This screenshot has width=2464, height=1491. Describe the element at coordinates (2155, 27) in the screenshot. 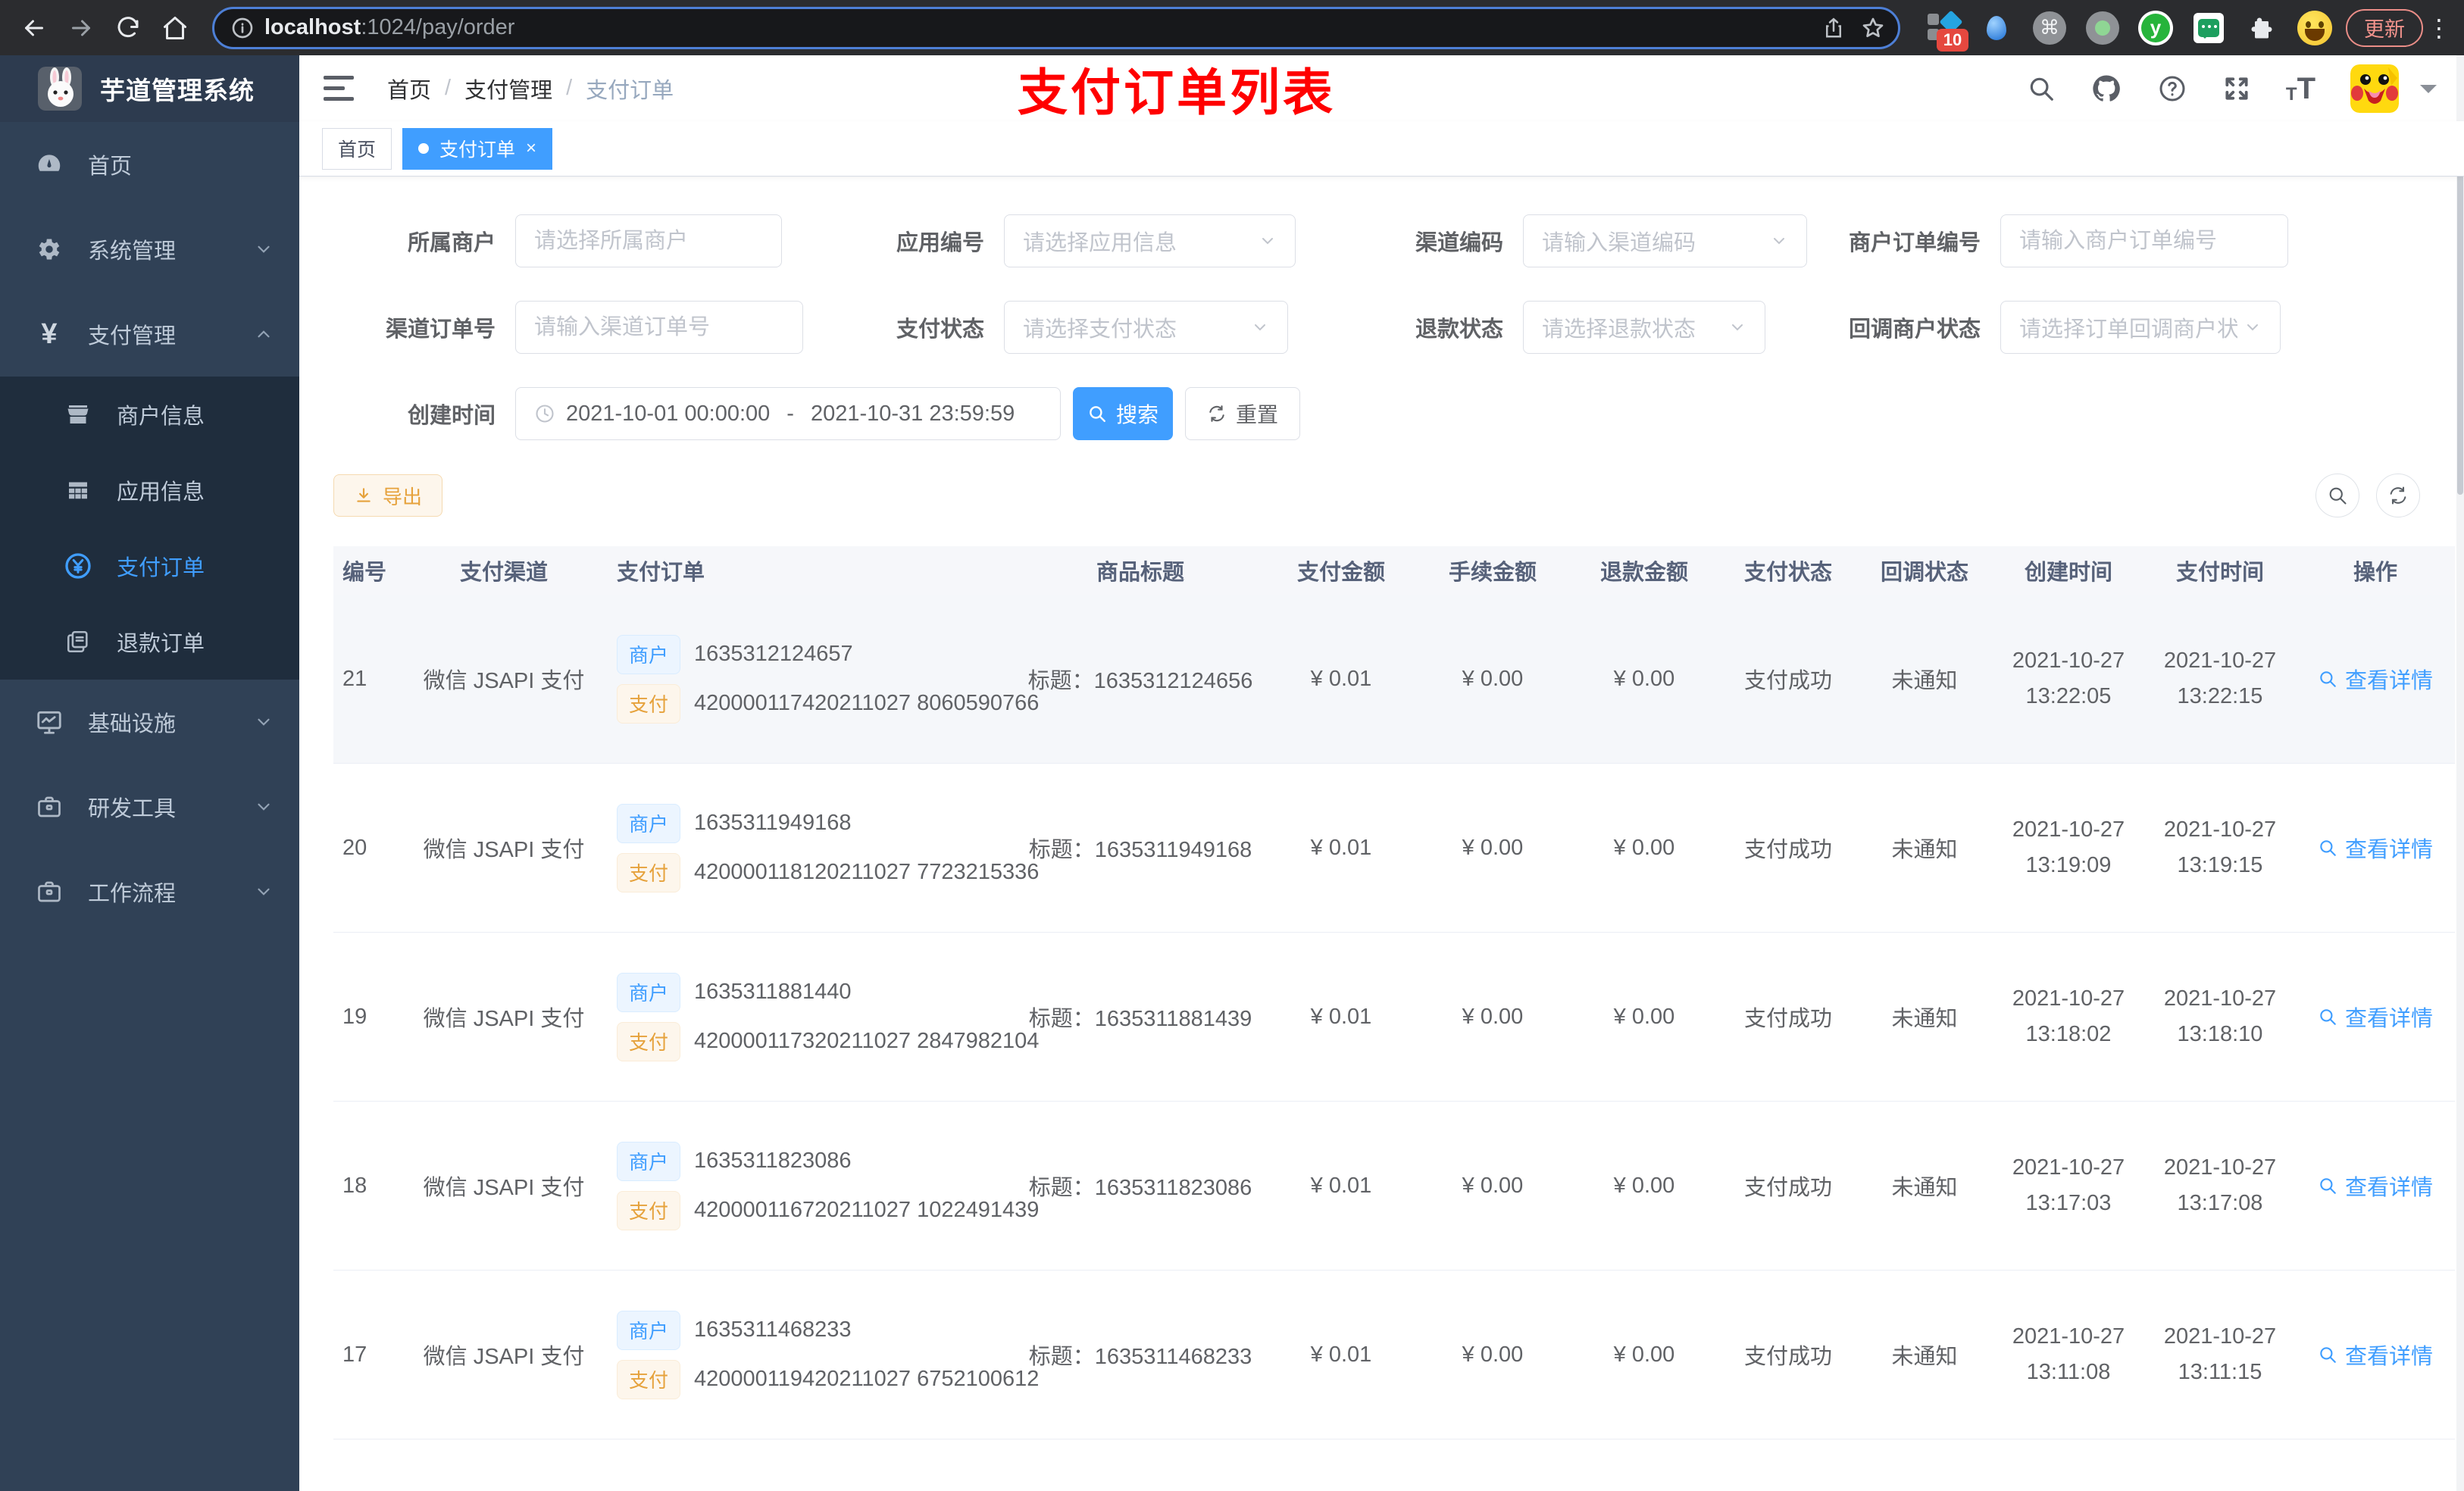

I see `extension-y-icon: y` at that location.